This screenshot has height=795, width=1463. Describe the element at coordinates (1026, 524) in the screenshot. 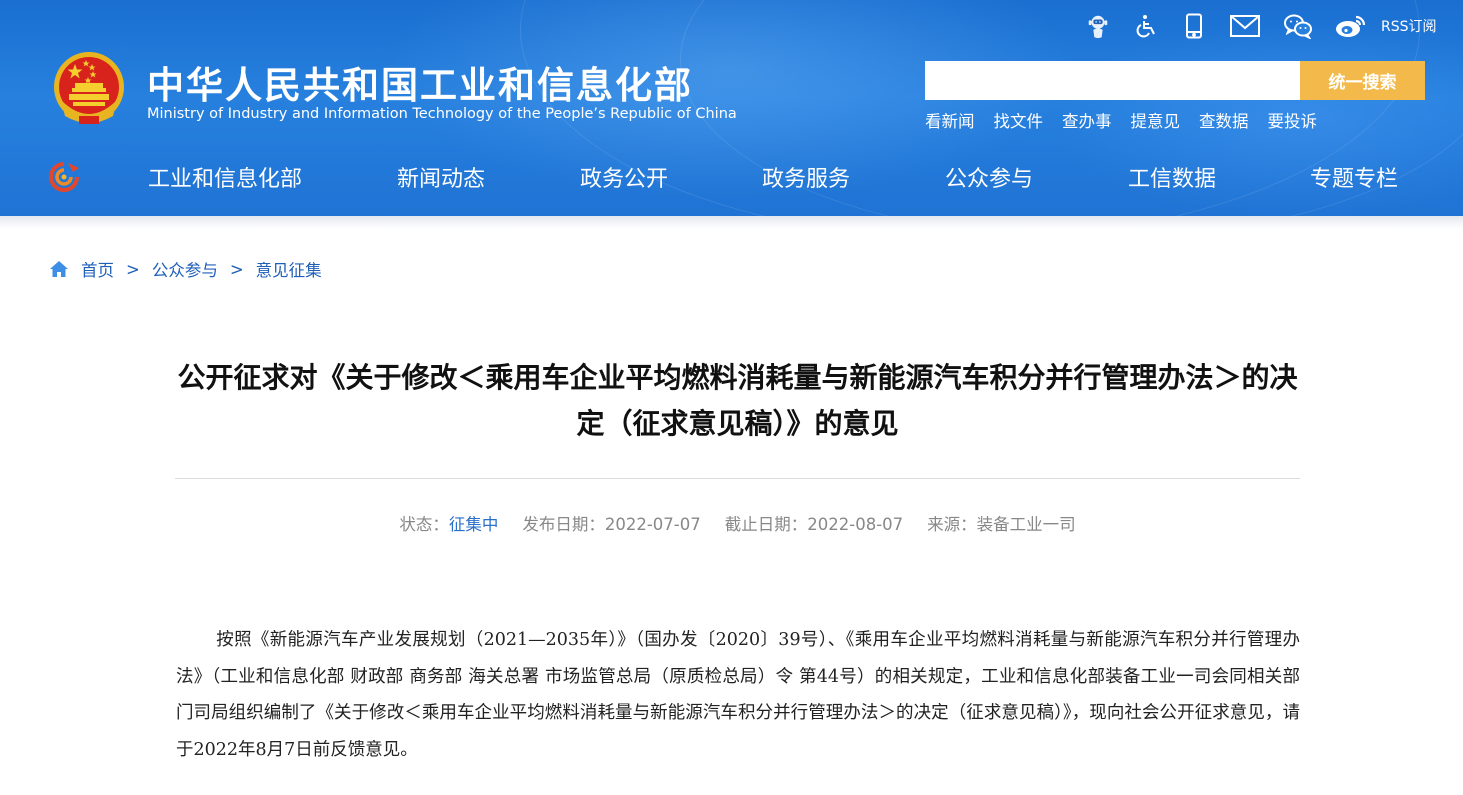

I see `source-value: 装备工业一司` at that location.